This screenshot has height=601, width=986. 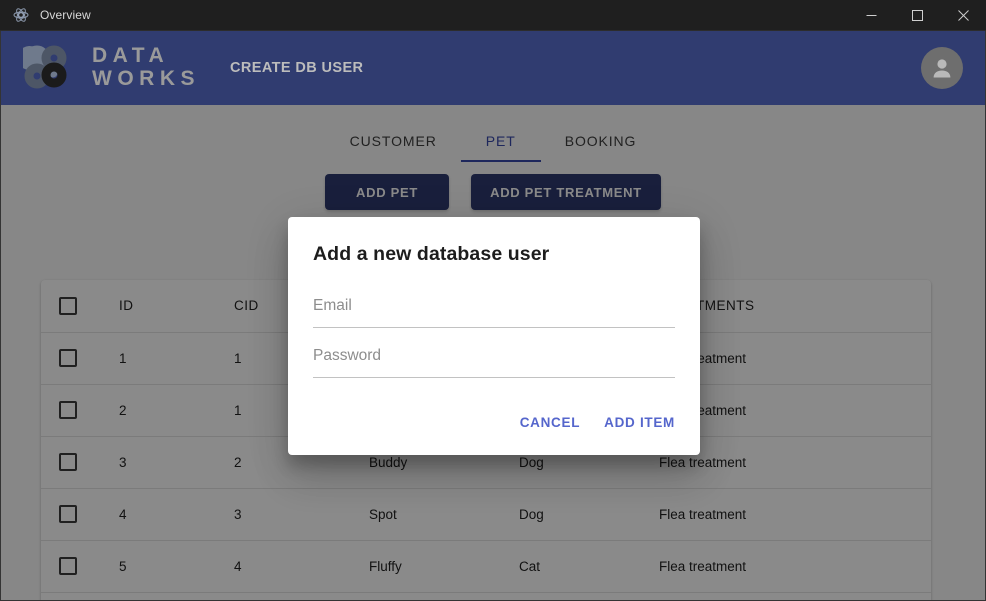 I want to click on create-db-user-button: CREATE DB USER, so click(x=296, y=68).